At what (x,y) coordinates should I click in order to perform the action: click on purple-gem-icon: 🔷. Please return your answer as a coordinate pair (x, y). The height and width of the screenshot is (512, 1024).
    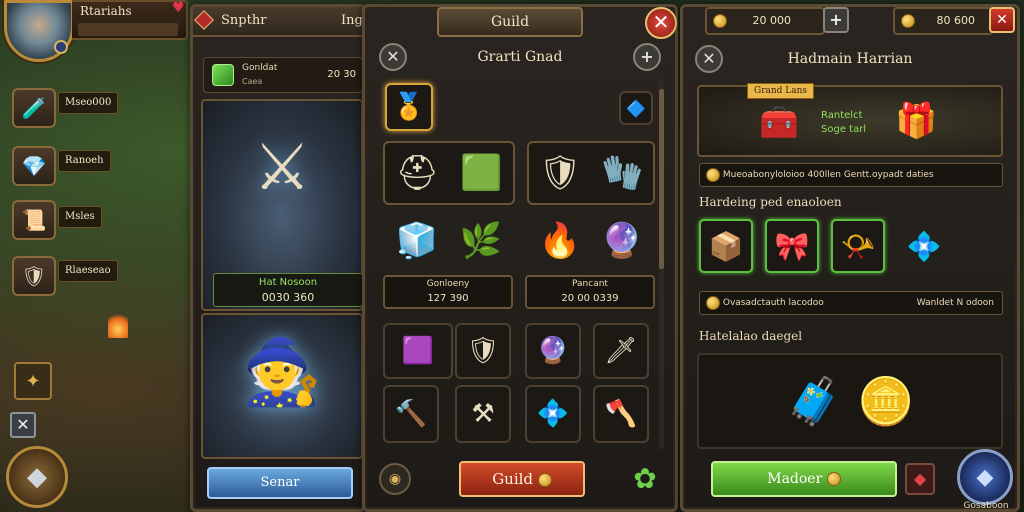
    Looking at the image, I should click on (636, 108).